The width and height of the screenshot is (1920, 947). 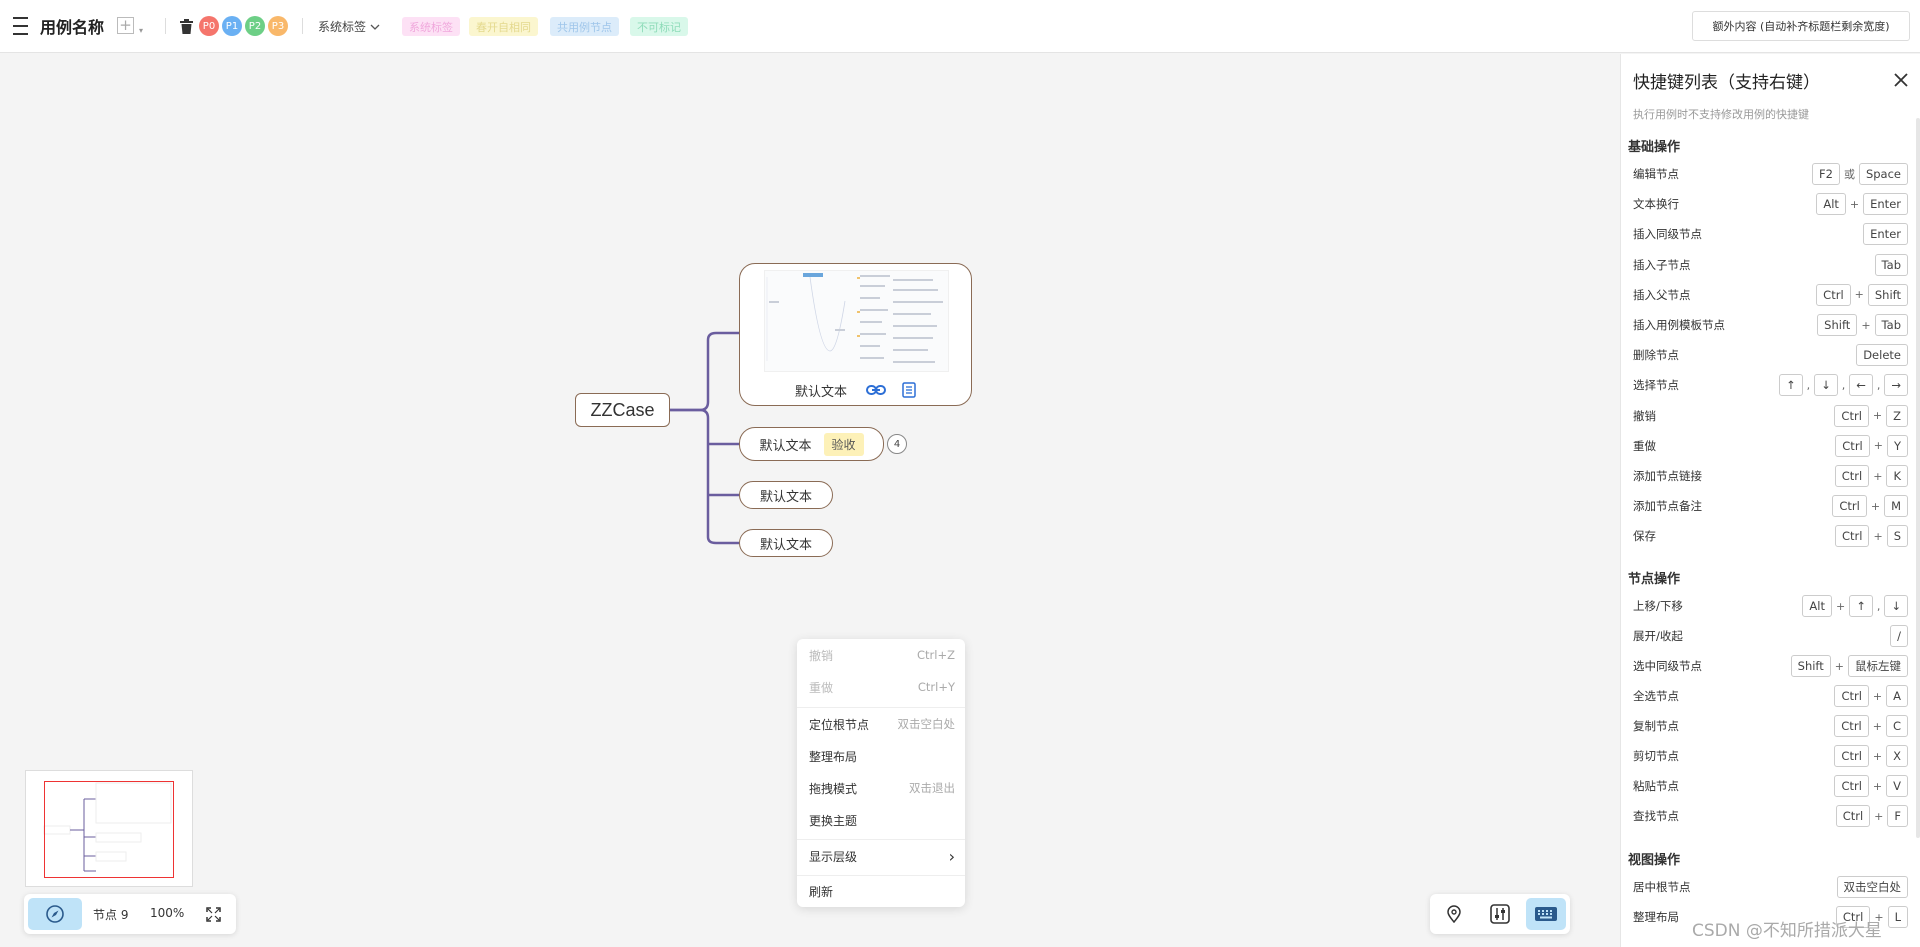 I want to click on extra-content-button: 额外内容 (自动补齐标题栏剩余宽度), so click(x=1801, y=26).